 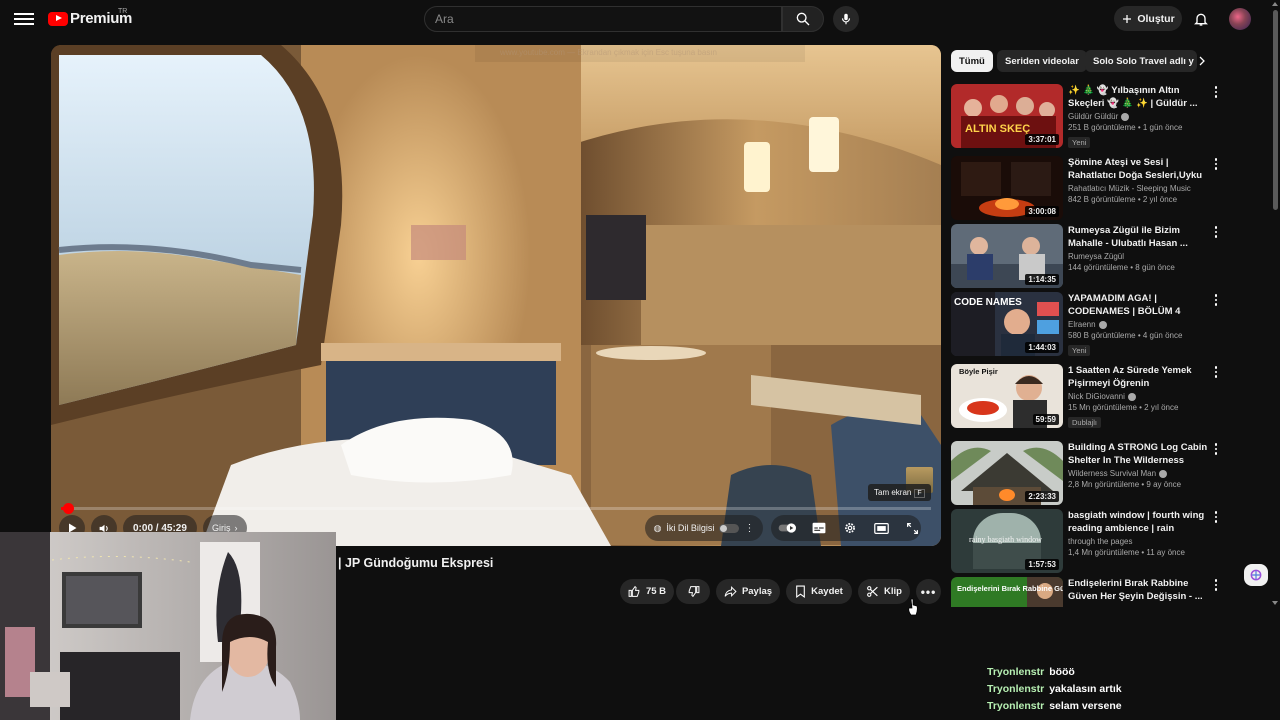 What do you see at coordinates (1045, 419) in the screenshot?
I see `duration-badge: 59:59` at bounding box center [1045, 419].